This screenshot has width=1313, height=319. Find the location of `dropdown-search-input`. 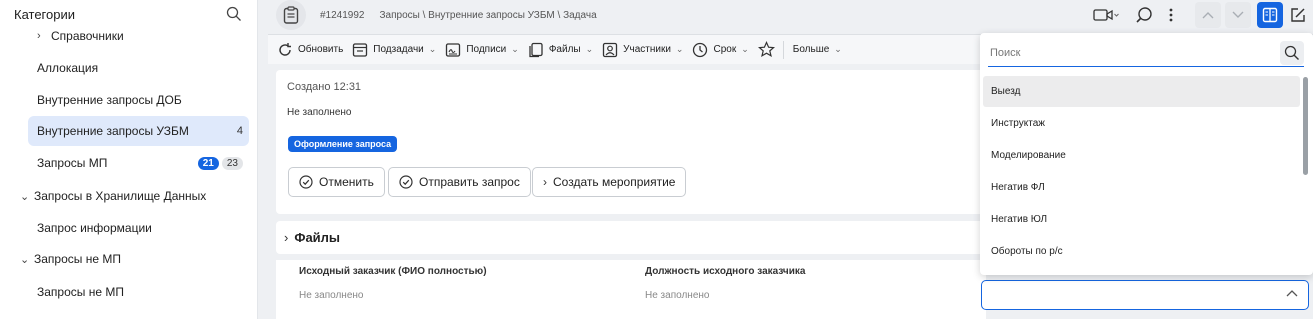

dropdown-search-input is located at coordinates (1123, 52).